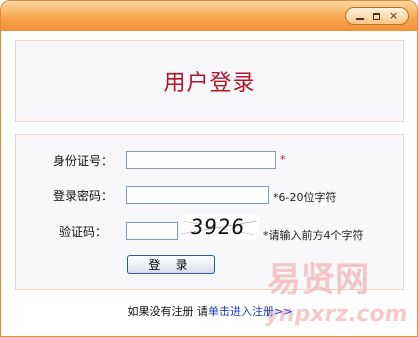  What do you see at coordinates (201, 160) in the screenshot?
I see `id-number-input` at bounding box center [201, 160].